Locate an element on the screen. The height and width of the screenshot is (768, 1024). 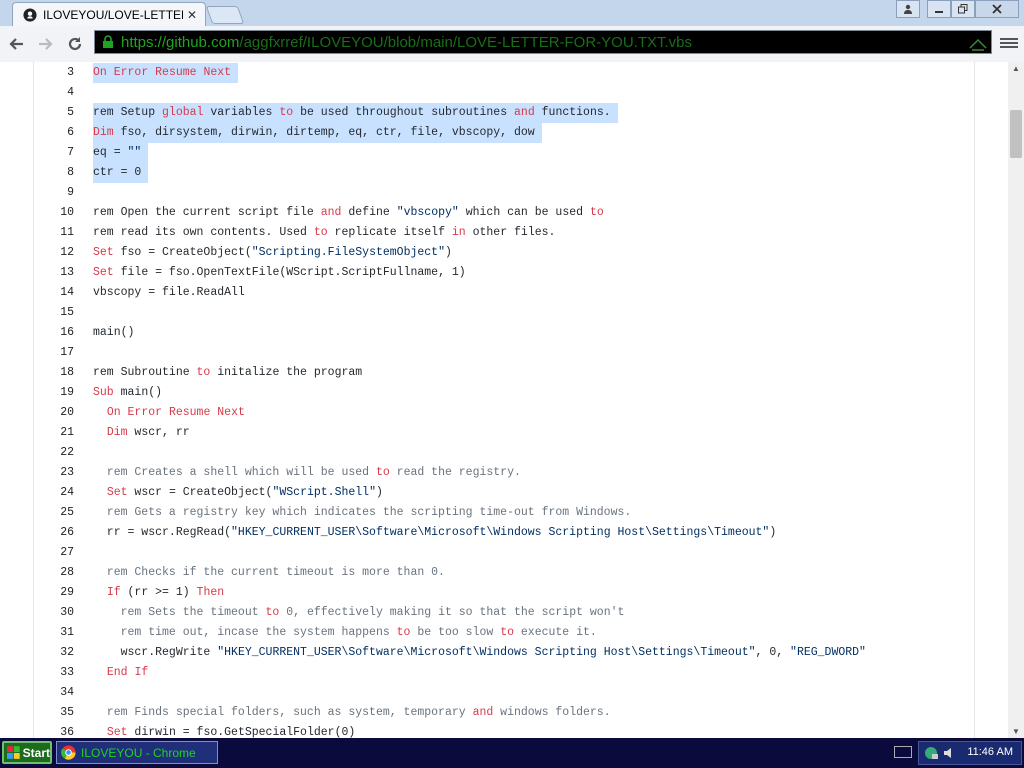
code-text: On Error Resume Next is located at coordinates (175, 412).